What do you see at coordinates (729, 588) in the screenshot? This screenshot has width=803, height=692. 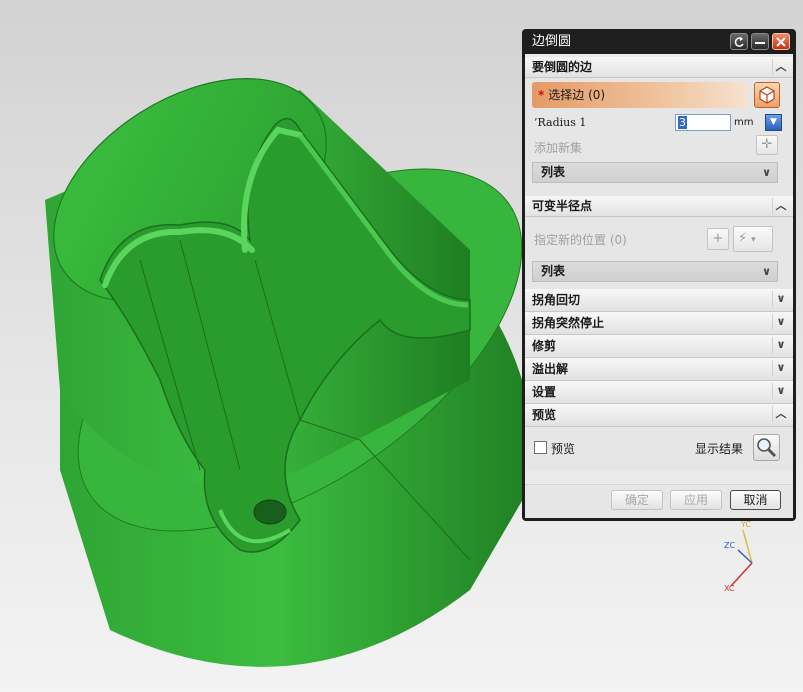 I see `axis-label-x: XC` at bounding box center [729, 588].